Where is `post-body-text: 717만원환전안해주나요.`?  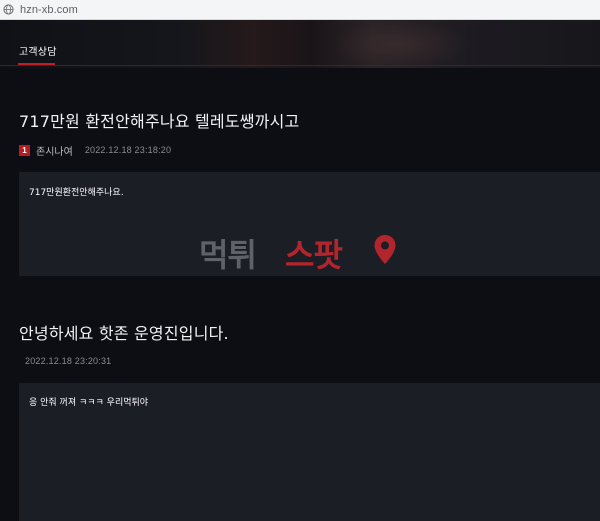
post-body-text: 717만원환전안해주나요. is located at coordinates (76, 193).